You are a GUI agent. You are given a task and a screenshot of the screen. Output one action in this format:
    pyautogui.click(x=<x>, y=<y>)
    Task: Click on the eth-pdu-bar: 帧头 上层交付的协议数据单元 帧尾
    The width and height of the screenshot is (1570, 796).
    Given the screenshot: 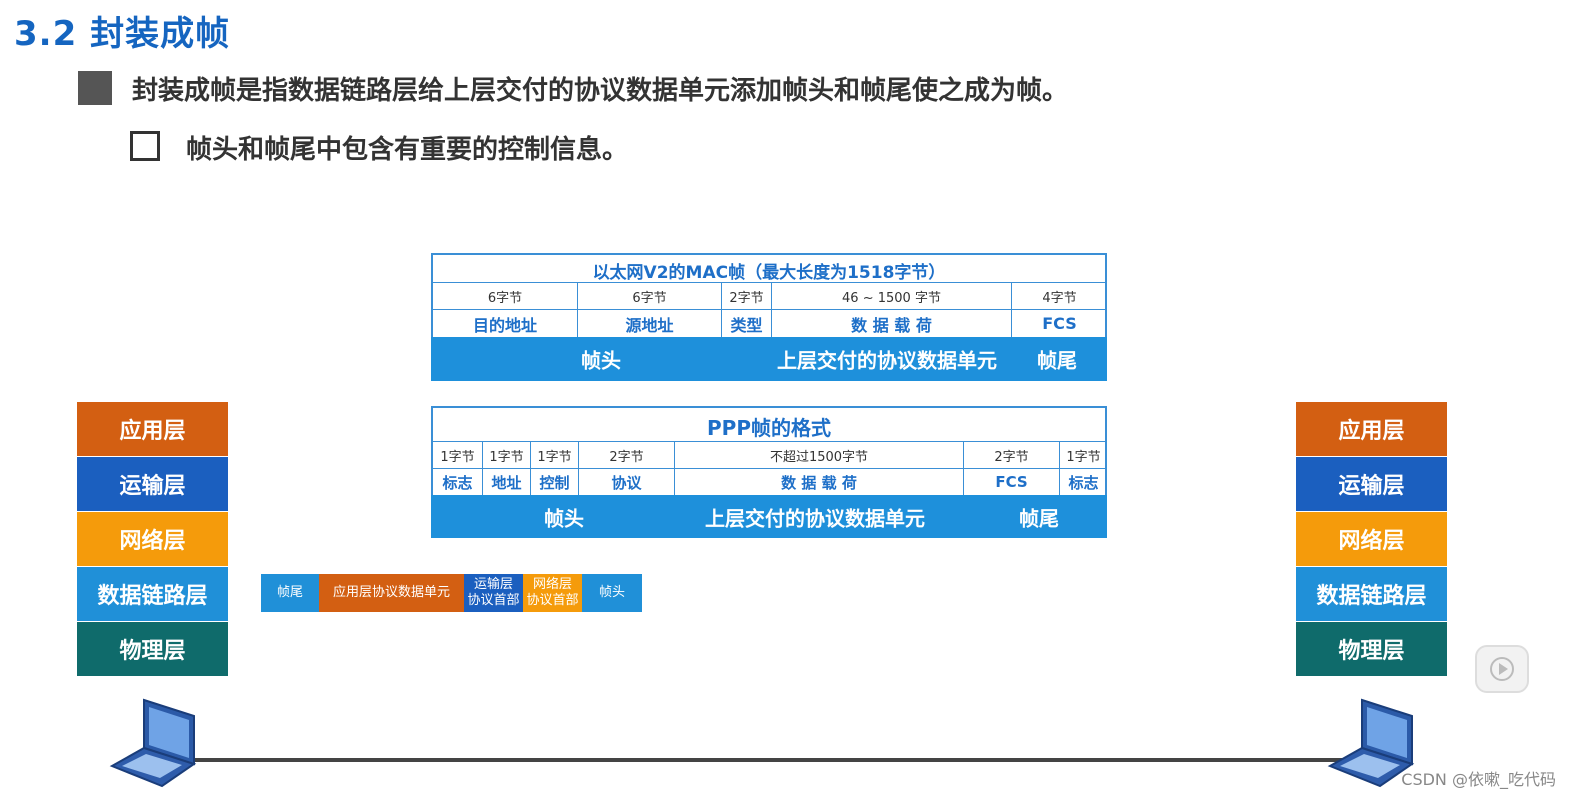 What is the action you would take?
    pyautogui.click(x=769, y=359)
    